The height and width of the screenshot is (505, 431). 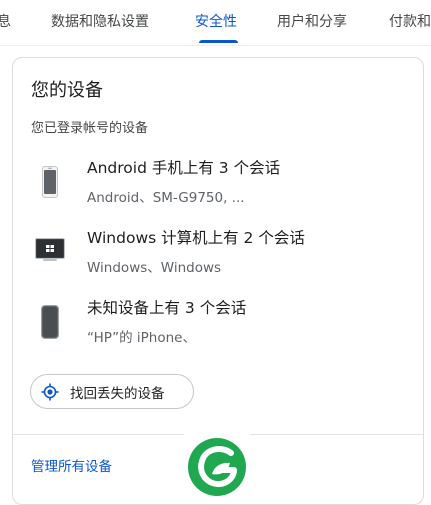 I want to click on card-title: 您的设备, so click(x=67, y=90).